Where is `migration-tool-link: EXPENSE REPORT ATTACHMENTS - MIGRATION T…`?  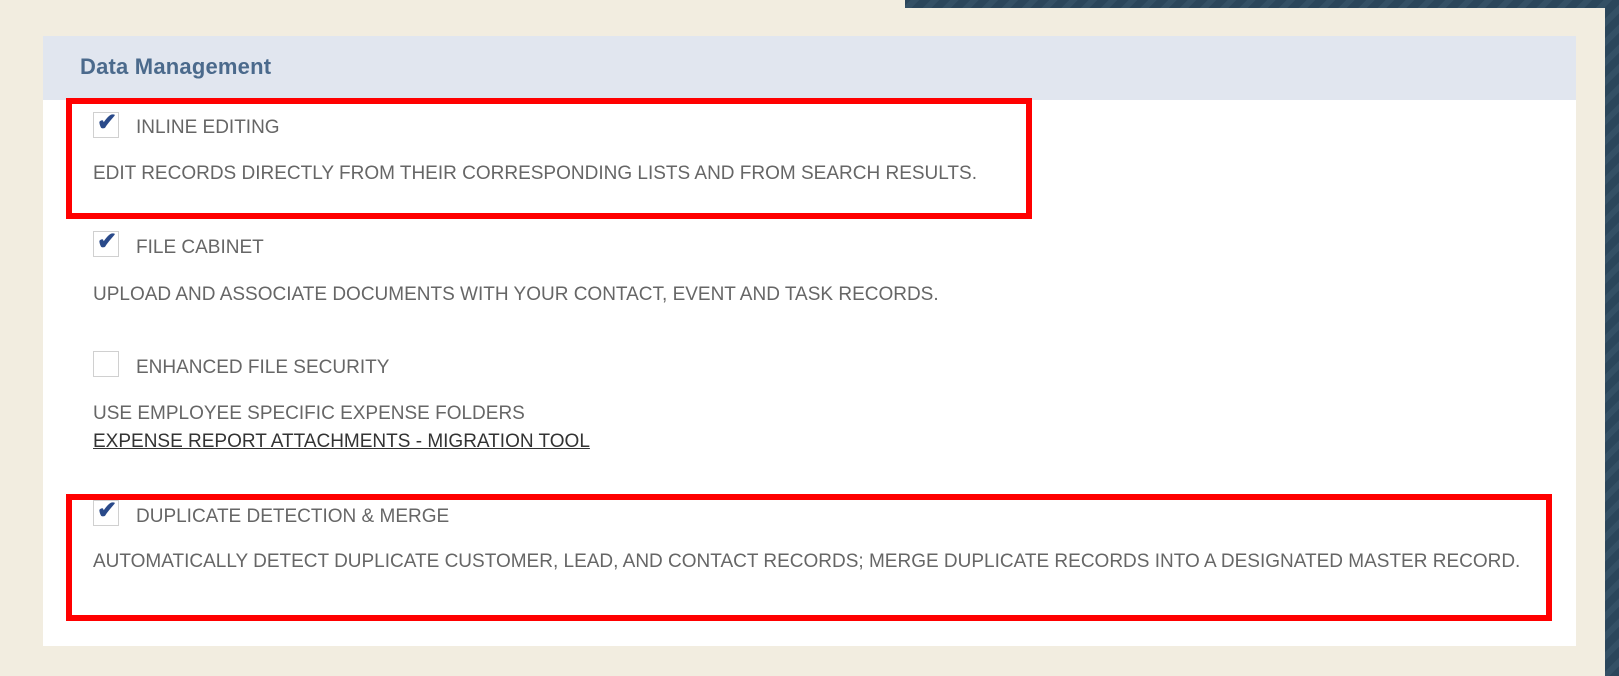 migration-tool-link: EXPENSE REPORT ATTACHMENTS - MIGRATION T… is located at coordinates (341, 442).